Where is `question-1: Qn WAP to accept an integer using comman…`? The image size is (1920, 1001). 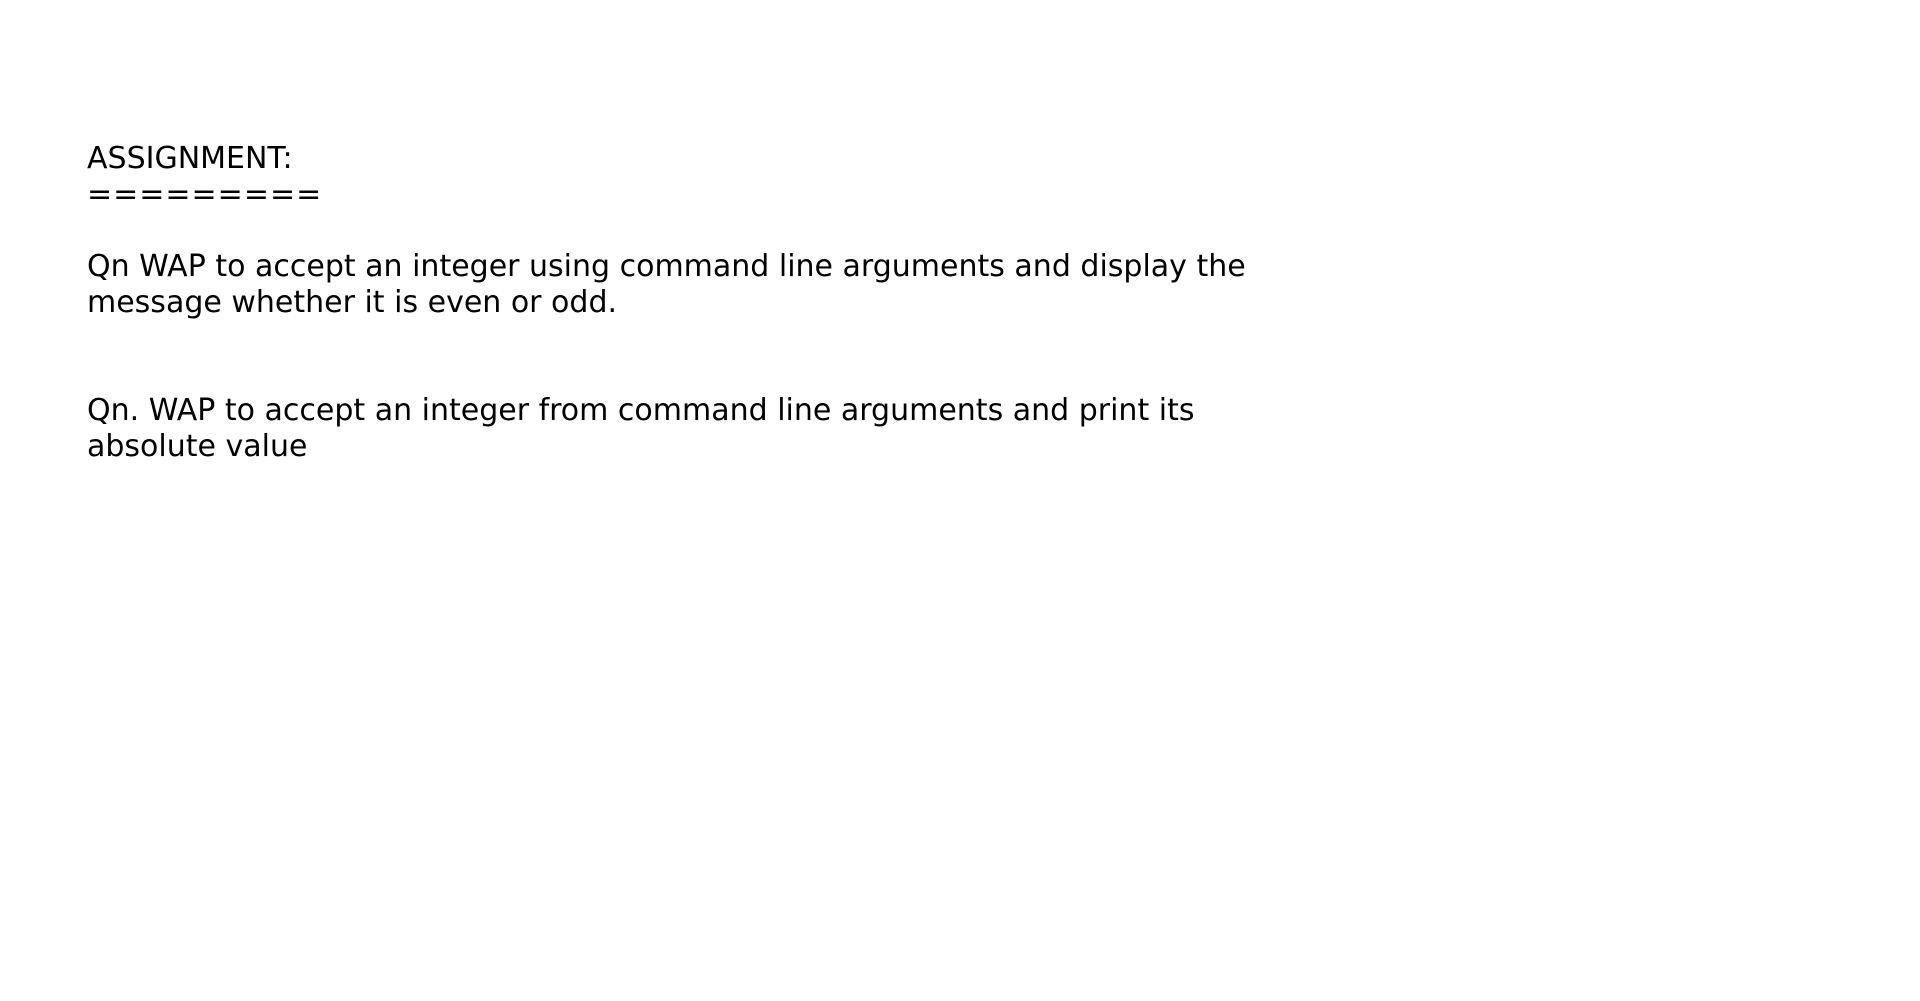
question-1: Qn WAP to accept an integer using comman… is located at coordinates (737, 285).